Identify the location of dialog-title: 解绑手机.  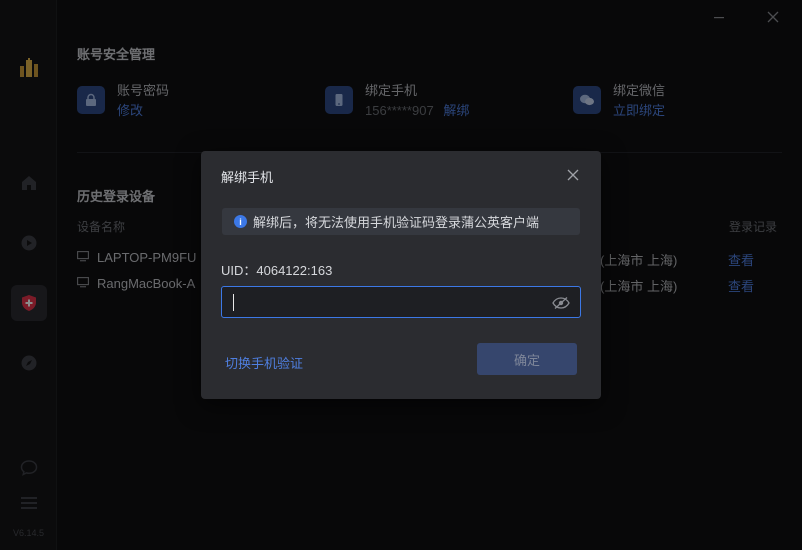
(247, 177).